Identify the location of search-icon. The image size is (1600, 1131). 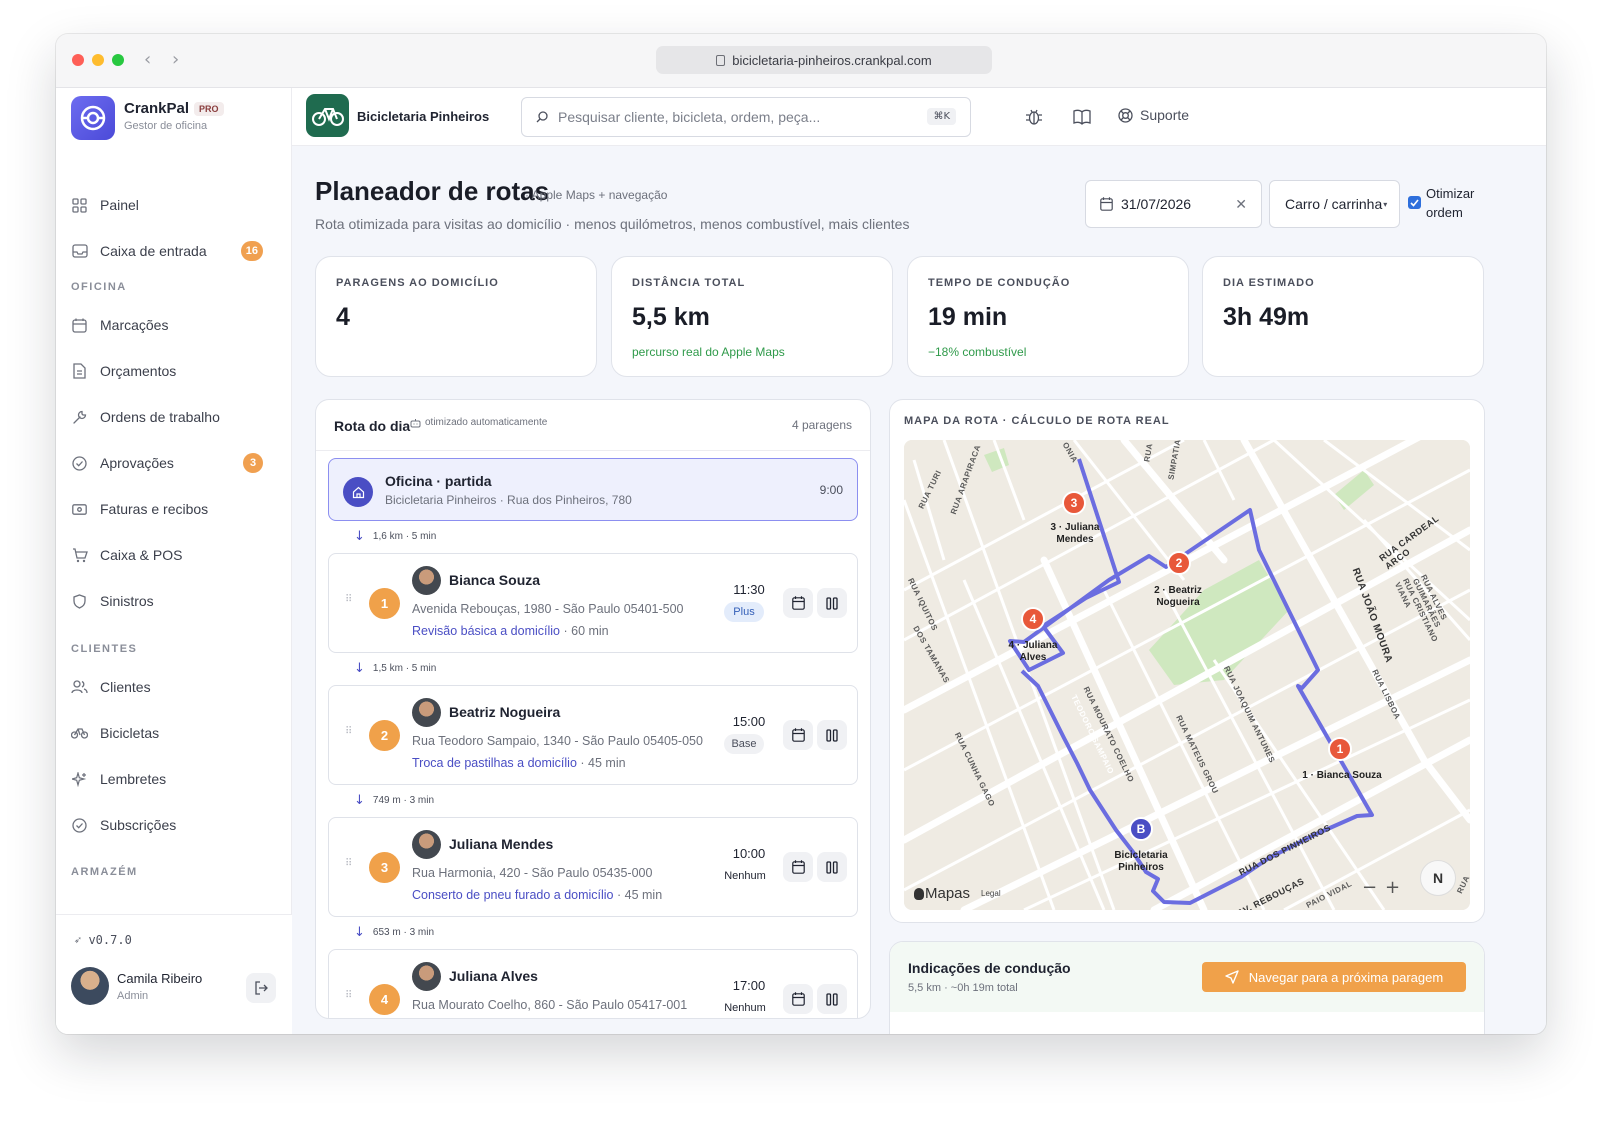
(542, 117).